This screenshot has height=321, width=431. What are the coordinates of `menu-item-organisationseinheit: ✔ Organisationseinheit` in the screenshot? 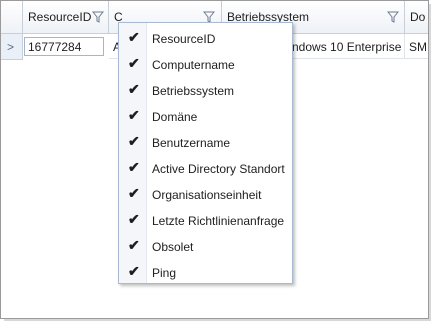 It's located at (205, 194).